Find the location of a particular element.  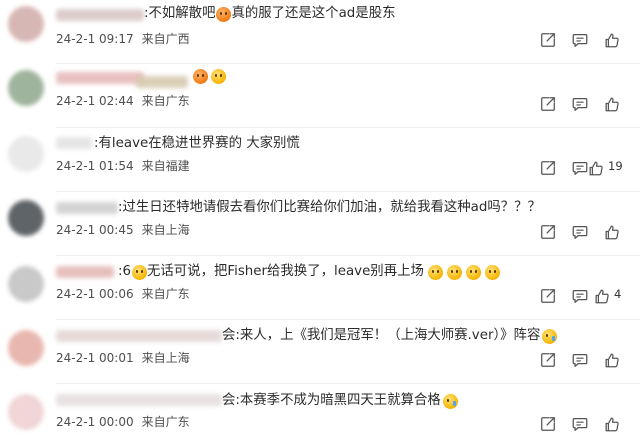

comment-date: 24-2-1 00:00 is located at coordinates (95, 422).